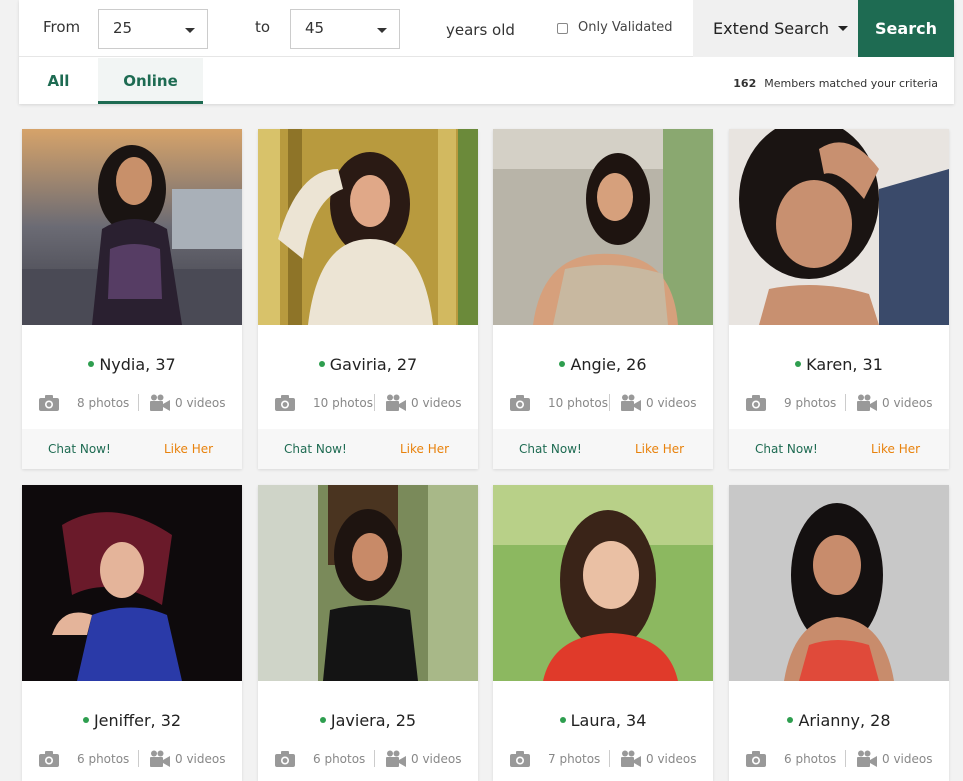  I want to click on photo-count: 7 photos, so click(574, 759).